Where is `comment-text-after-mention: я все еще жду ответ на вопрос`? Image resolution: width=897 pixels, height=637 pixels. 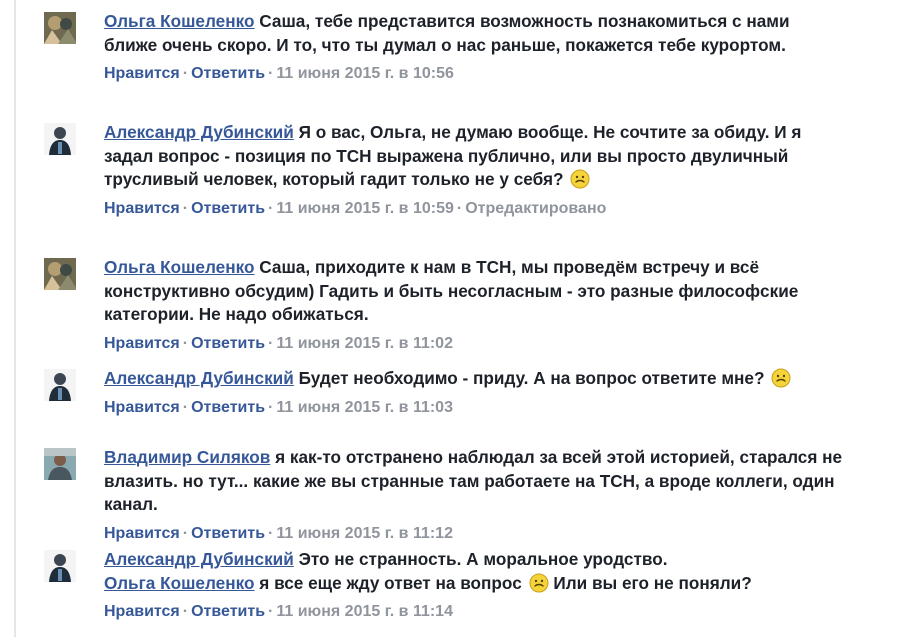
comment-text-after-mention: я все еще жду ответ на вопрос is located at coordinates (390, 582).